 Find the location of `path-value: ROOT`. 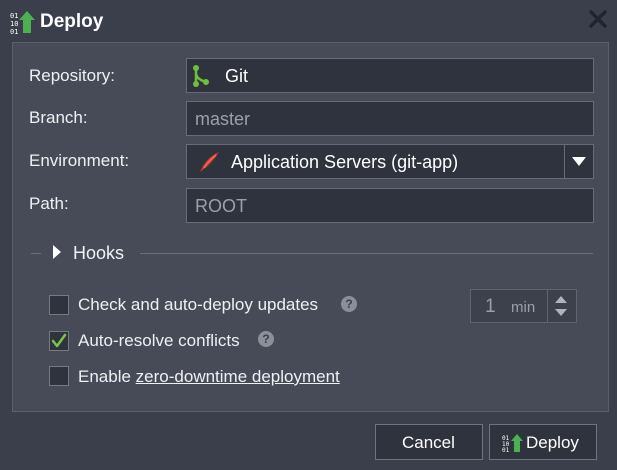

path-value: ROOT is located at coordinates (221, 206).